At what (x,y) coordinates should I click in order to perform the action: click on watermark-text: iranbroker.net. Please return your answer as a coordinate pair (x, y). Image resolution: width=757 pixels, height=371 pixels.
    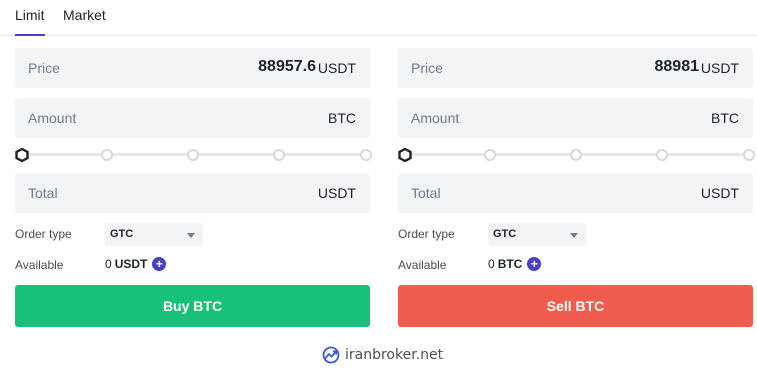
    Looking at the image, I should click on (394, 355).